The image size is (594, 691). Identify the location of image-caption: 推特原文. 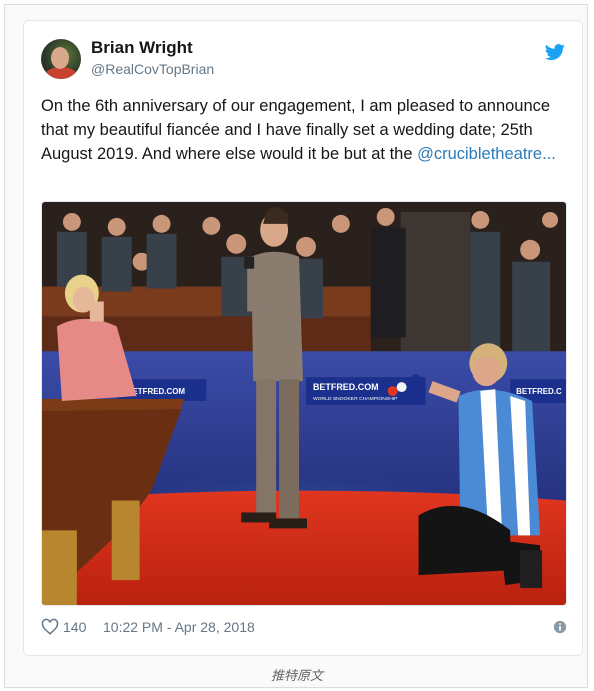
(296, 675).